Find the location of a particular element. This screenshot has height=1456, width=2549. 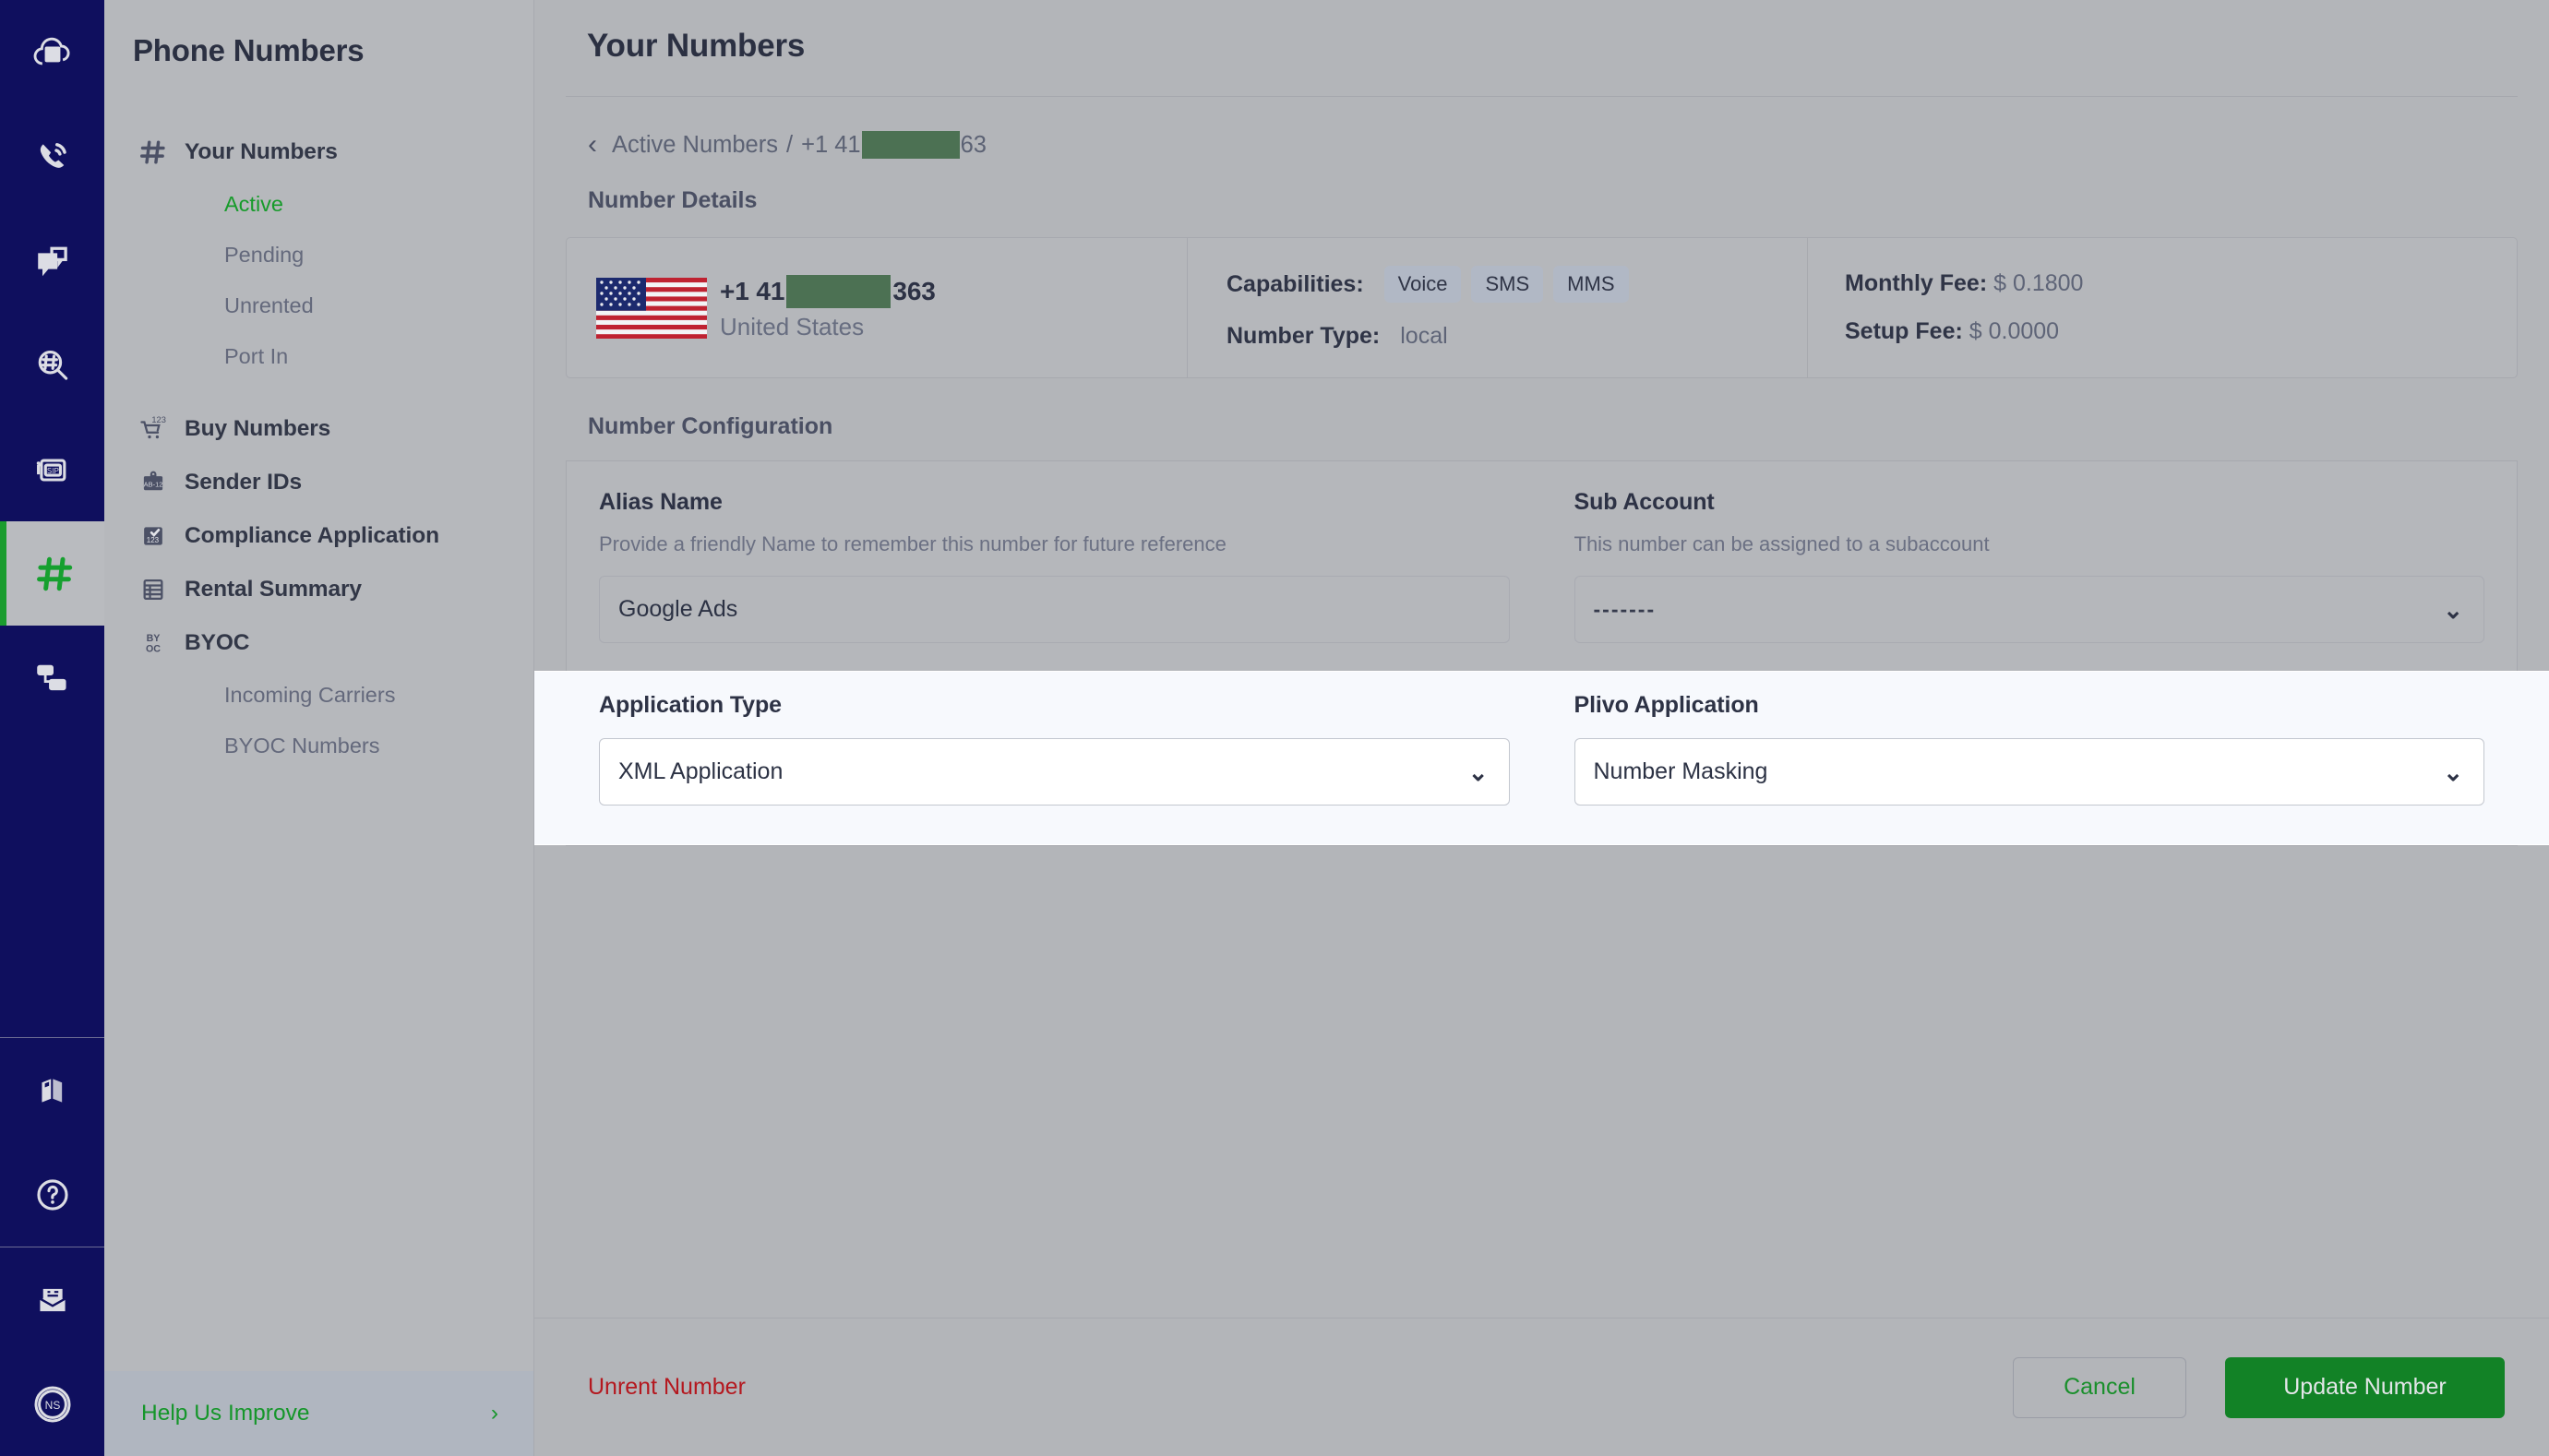

sidebar-item-port-in: Port In is located at coordinates (318, 356).